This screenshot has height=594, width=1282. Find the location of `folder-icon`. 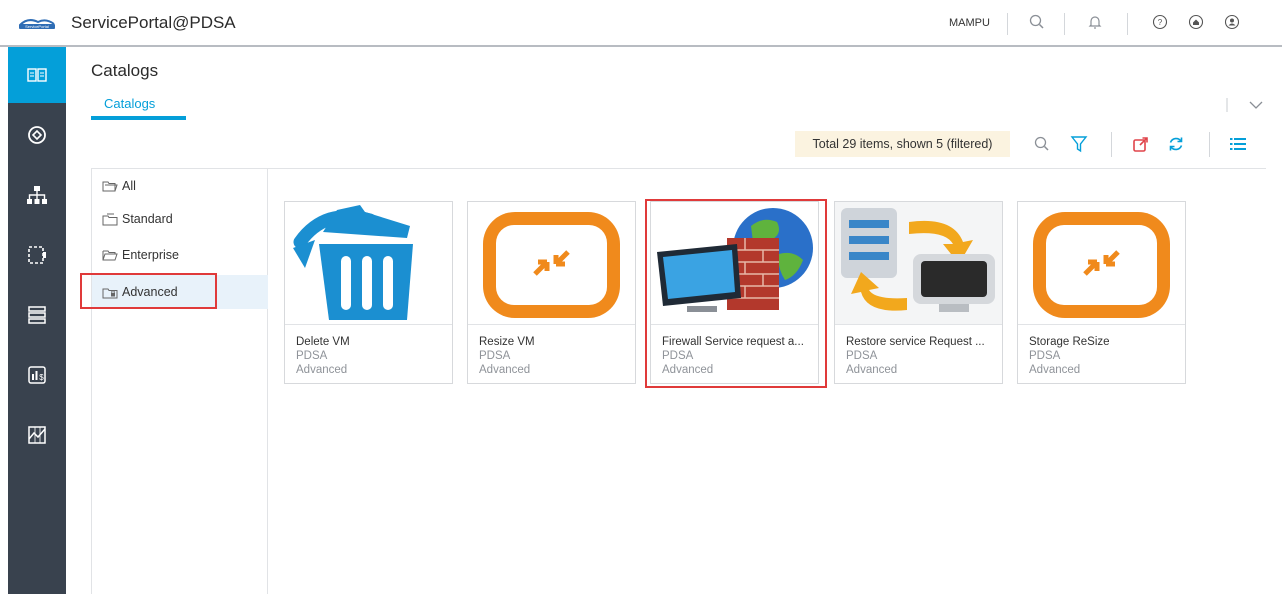

folder-icon is located at coordinates (110, 219).